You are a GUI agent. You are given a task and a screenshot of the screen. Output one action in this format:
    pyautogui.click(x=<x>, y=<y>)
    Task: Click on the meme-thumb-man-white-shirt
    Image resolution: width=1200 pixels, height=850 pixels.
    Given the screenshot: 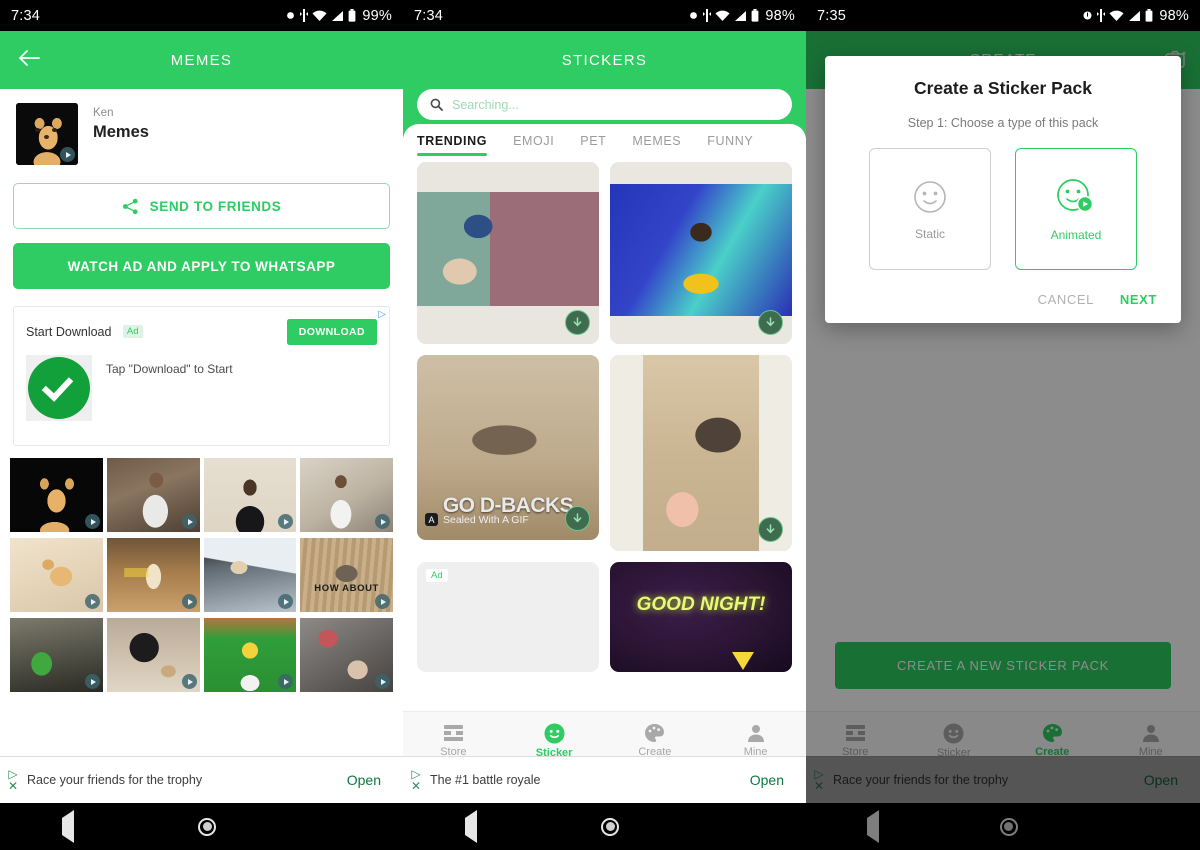 What is the action you would take?
    pyautogui.click(x=346, y=495)
    